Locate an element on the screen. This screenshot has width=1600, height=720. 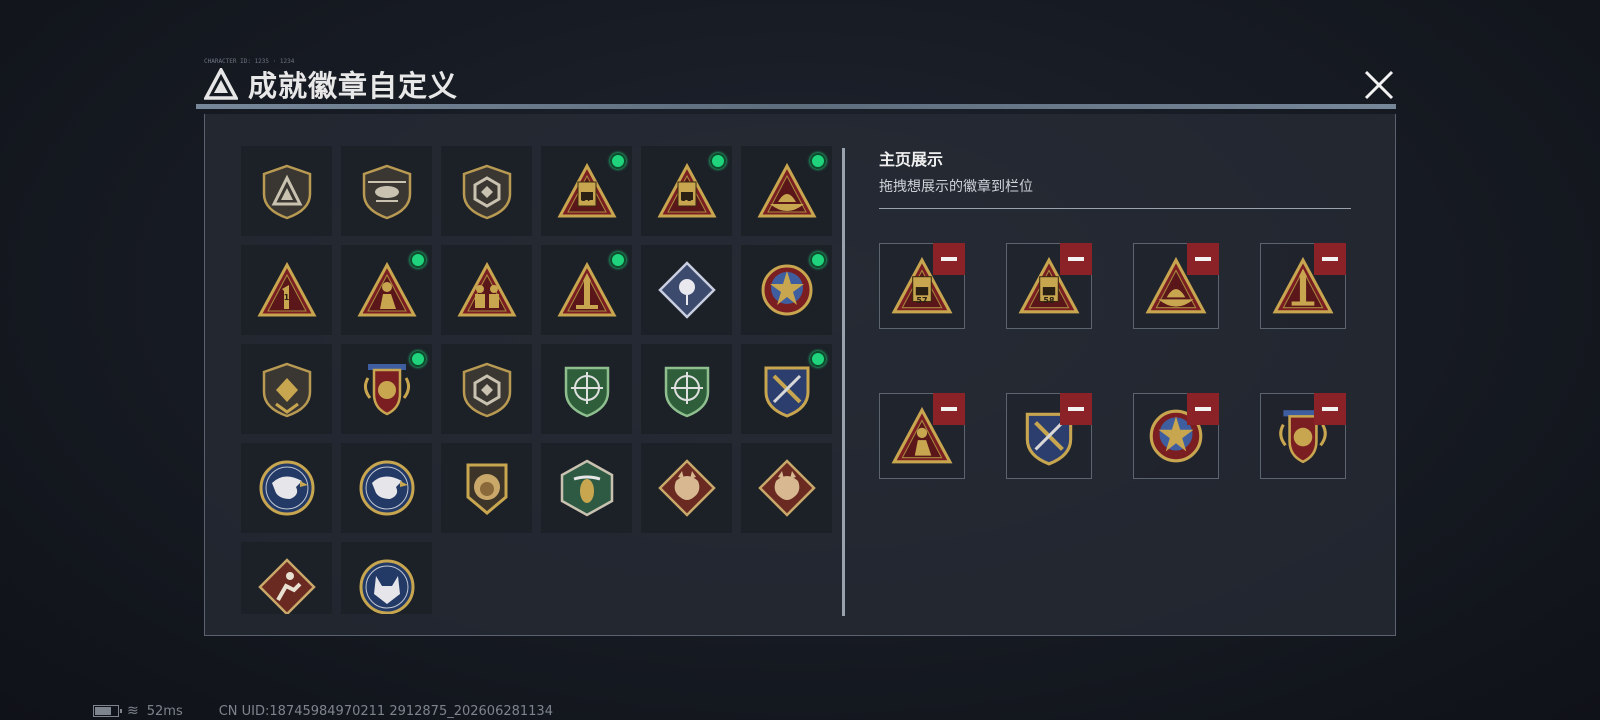
badge-cell: 57 is located at coordinates (586, 191).